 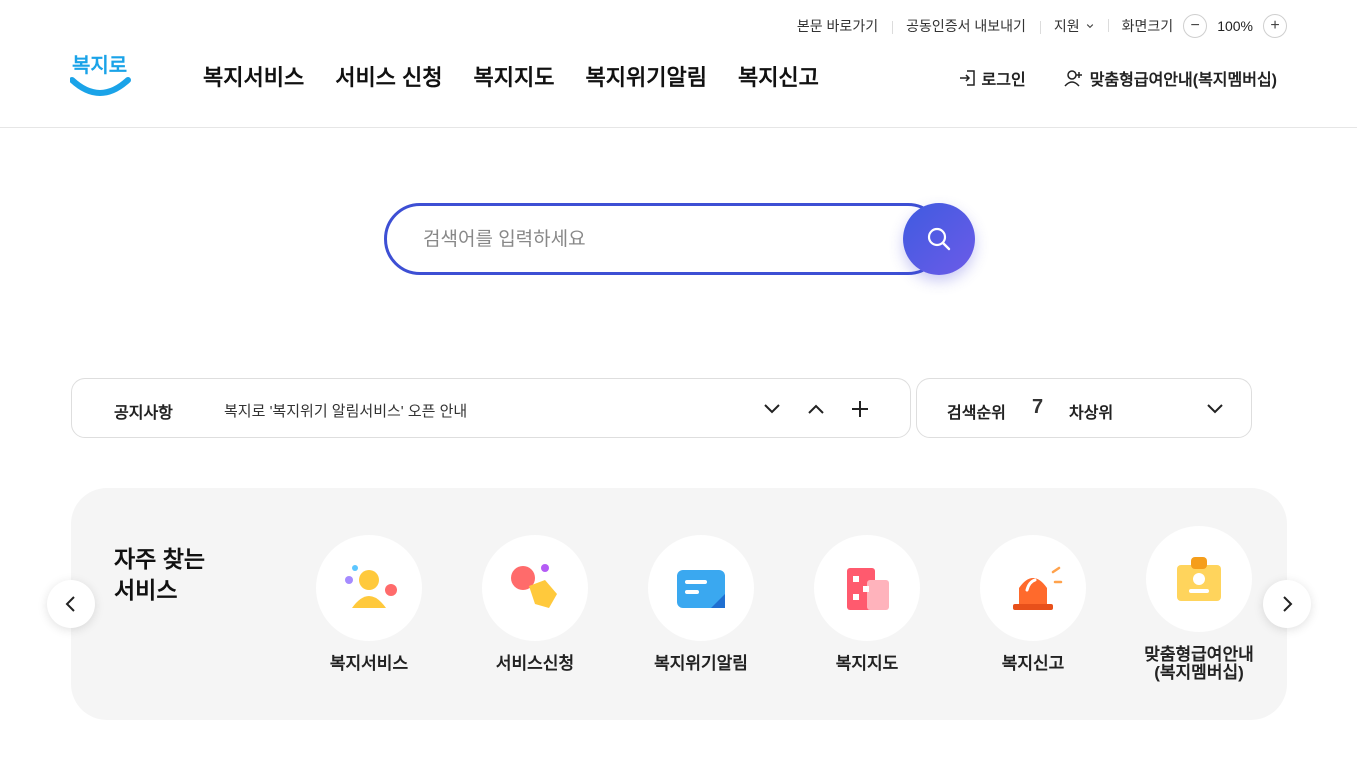 I want to click on login-icon, so click(x=967, y=78).